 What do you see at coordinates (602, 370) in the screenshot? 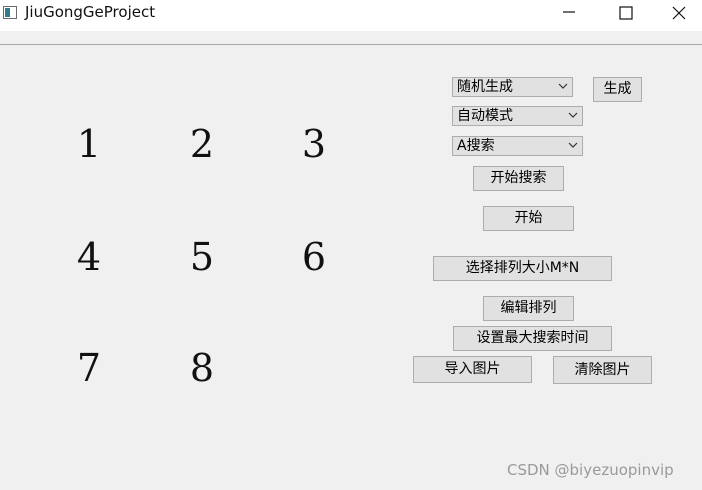
I see `clear-image-button: 清除图片` at bounding box center [602, 370].